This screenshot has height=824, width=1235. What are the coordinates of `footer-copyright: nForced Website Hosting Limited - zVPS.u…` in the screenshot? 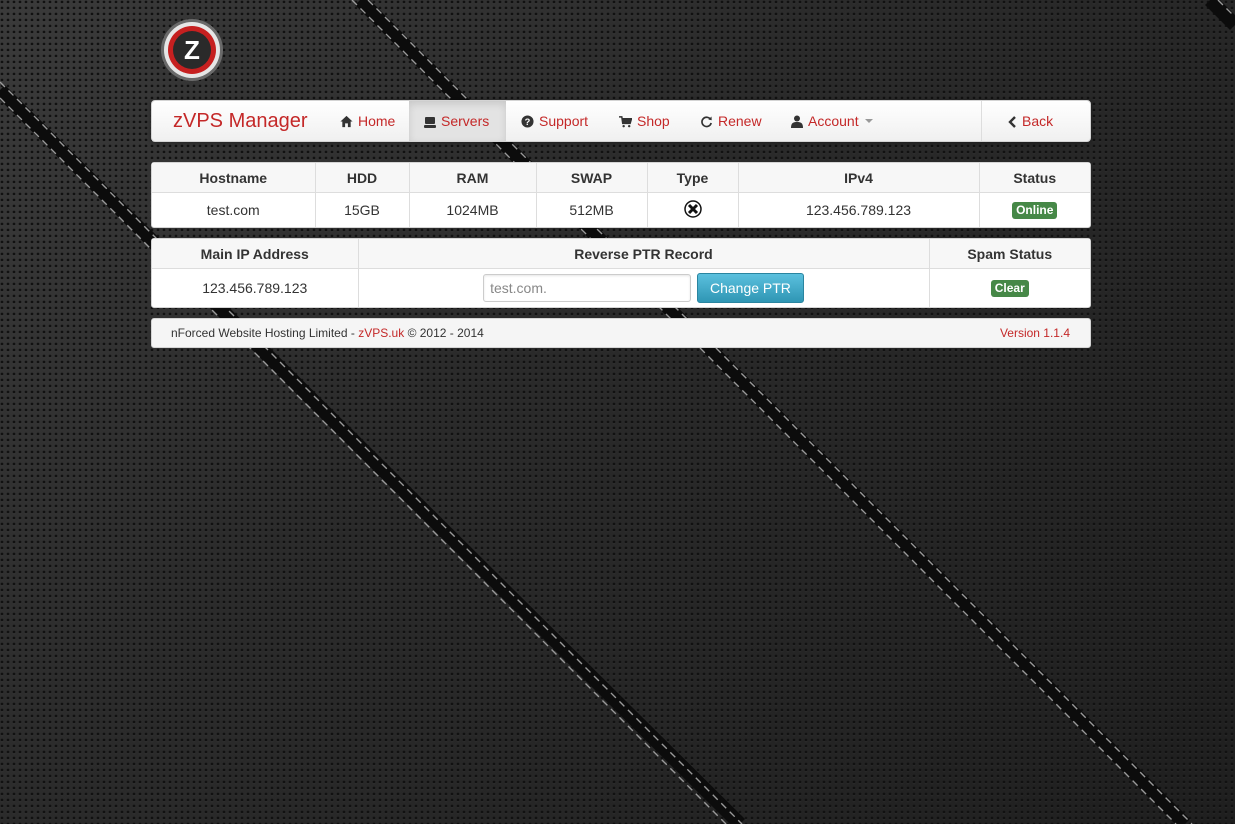 It's located at (327, 333).